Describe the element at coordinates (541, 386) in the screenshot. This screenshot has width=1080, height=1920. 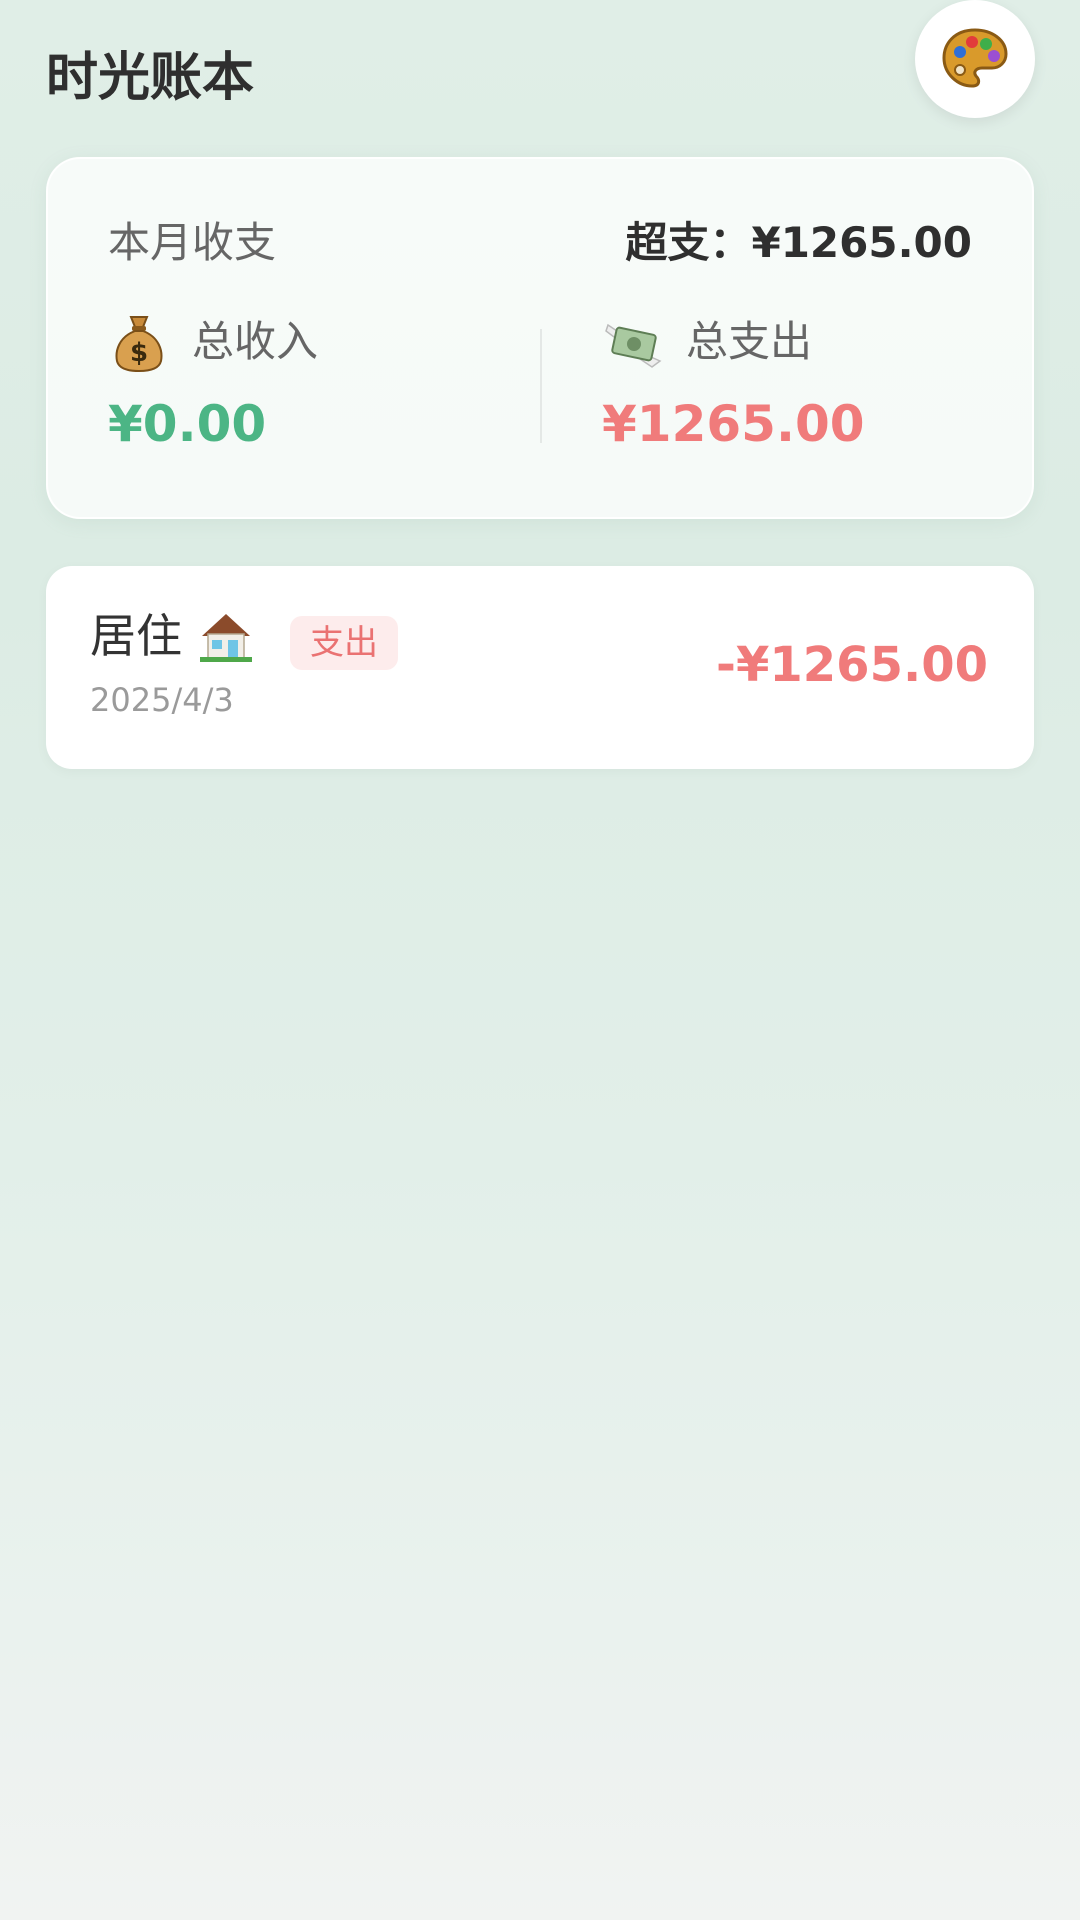
I see `summary-divider` at that location.